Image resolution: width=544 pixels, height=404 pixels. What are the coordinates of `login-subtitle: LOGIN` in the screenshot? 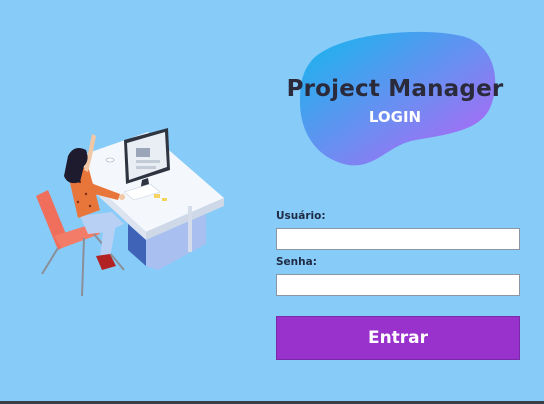 It's located at (395, 117).